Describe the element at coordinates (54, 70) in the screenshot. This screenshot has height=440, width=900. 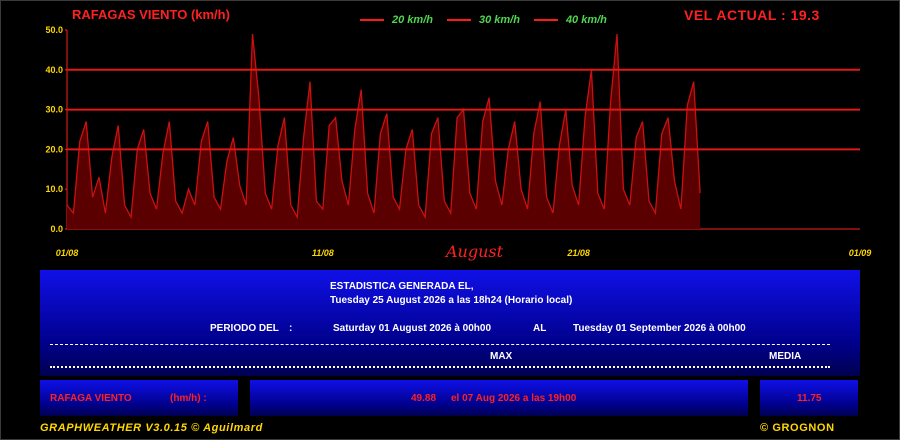
I see `y-tick-label: 40.0` at that location.